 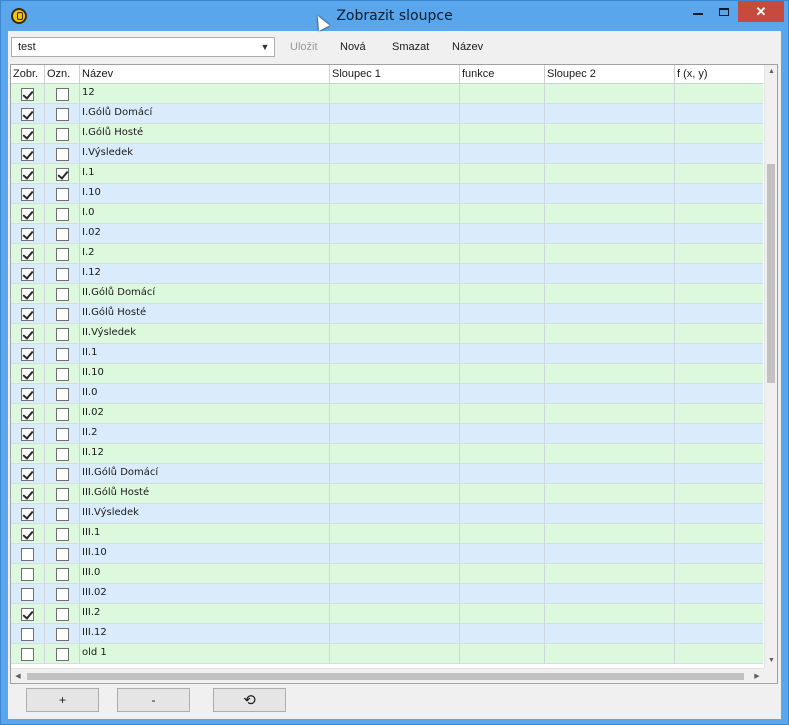 I want to click on column-name-cell: III.Výsledek, so click(x=205, y=514).